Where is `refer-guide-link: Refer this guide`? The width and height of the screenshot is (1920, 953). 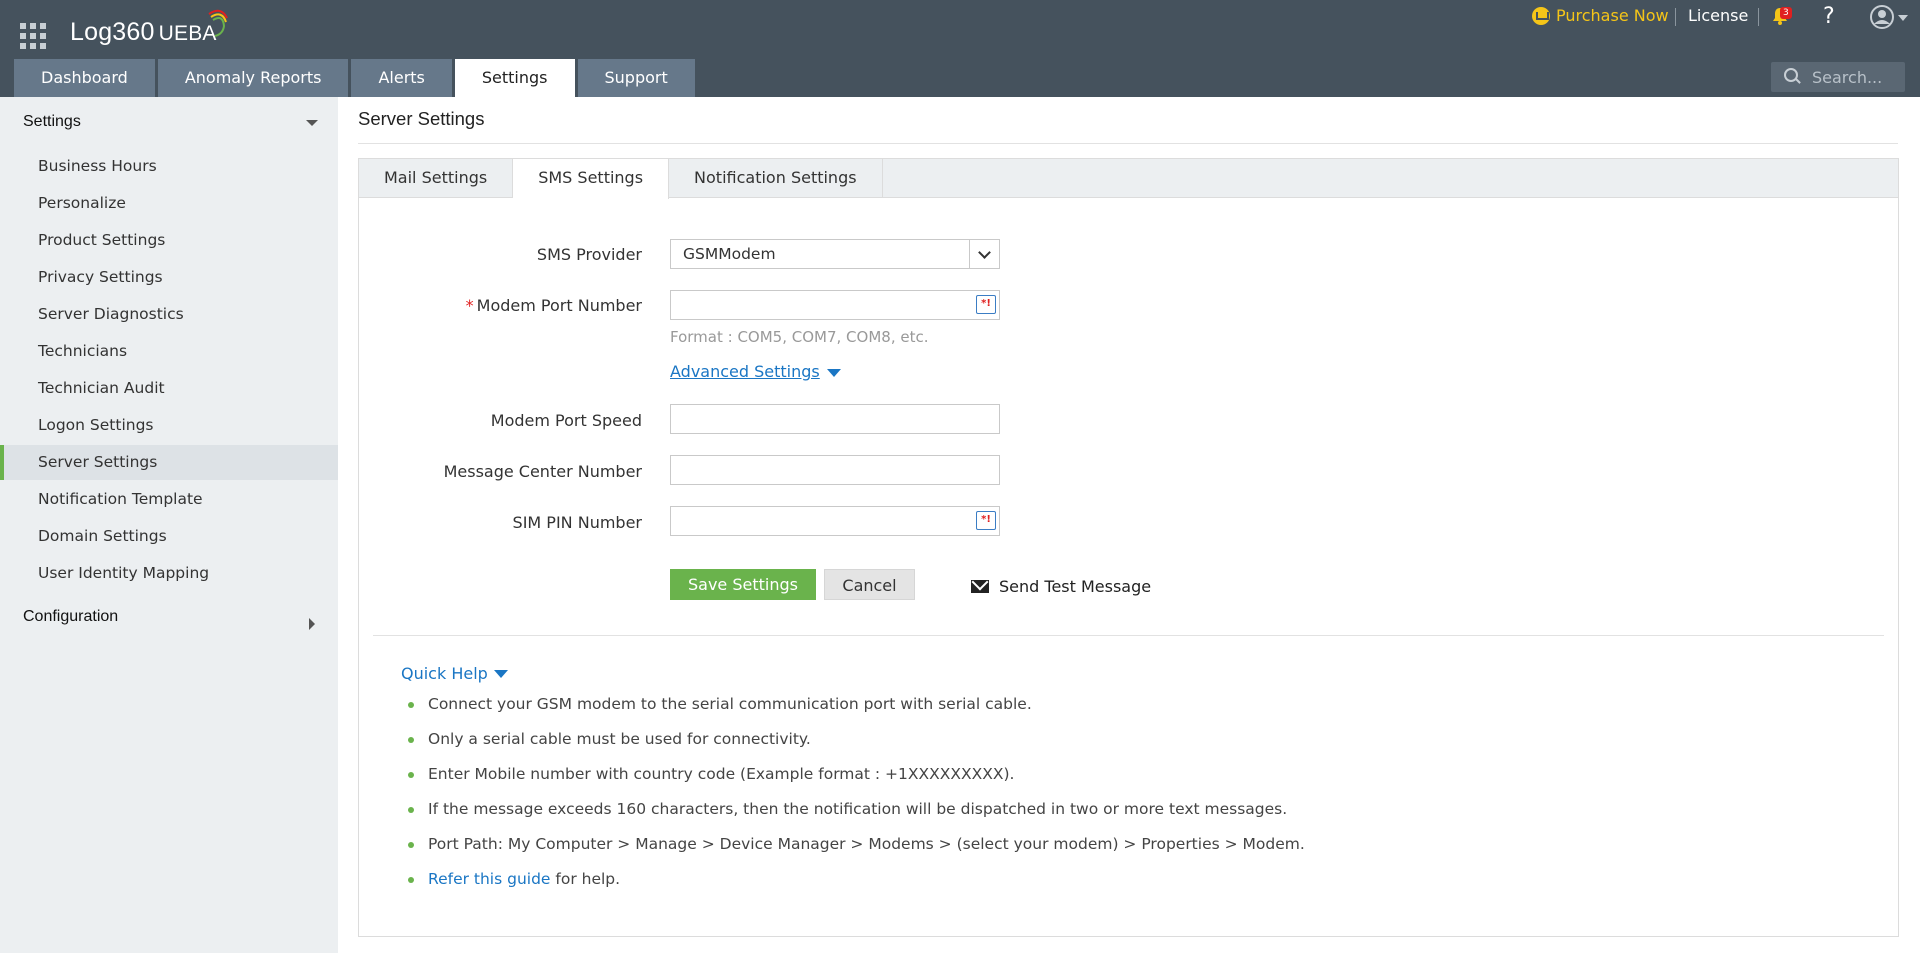 refer-guide-link: Refer this guide is located at coordinates (489, 879).